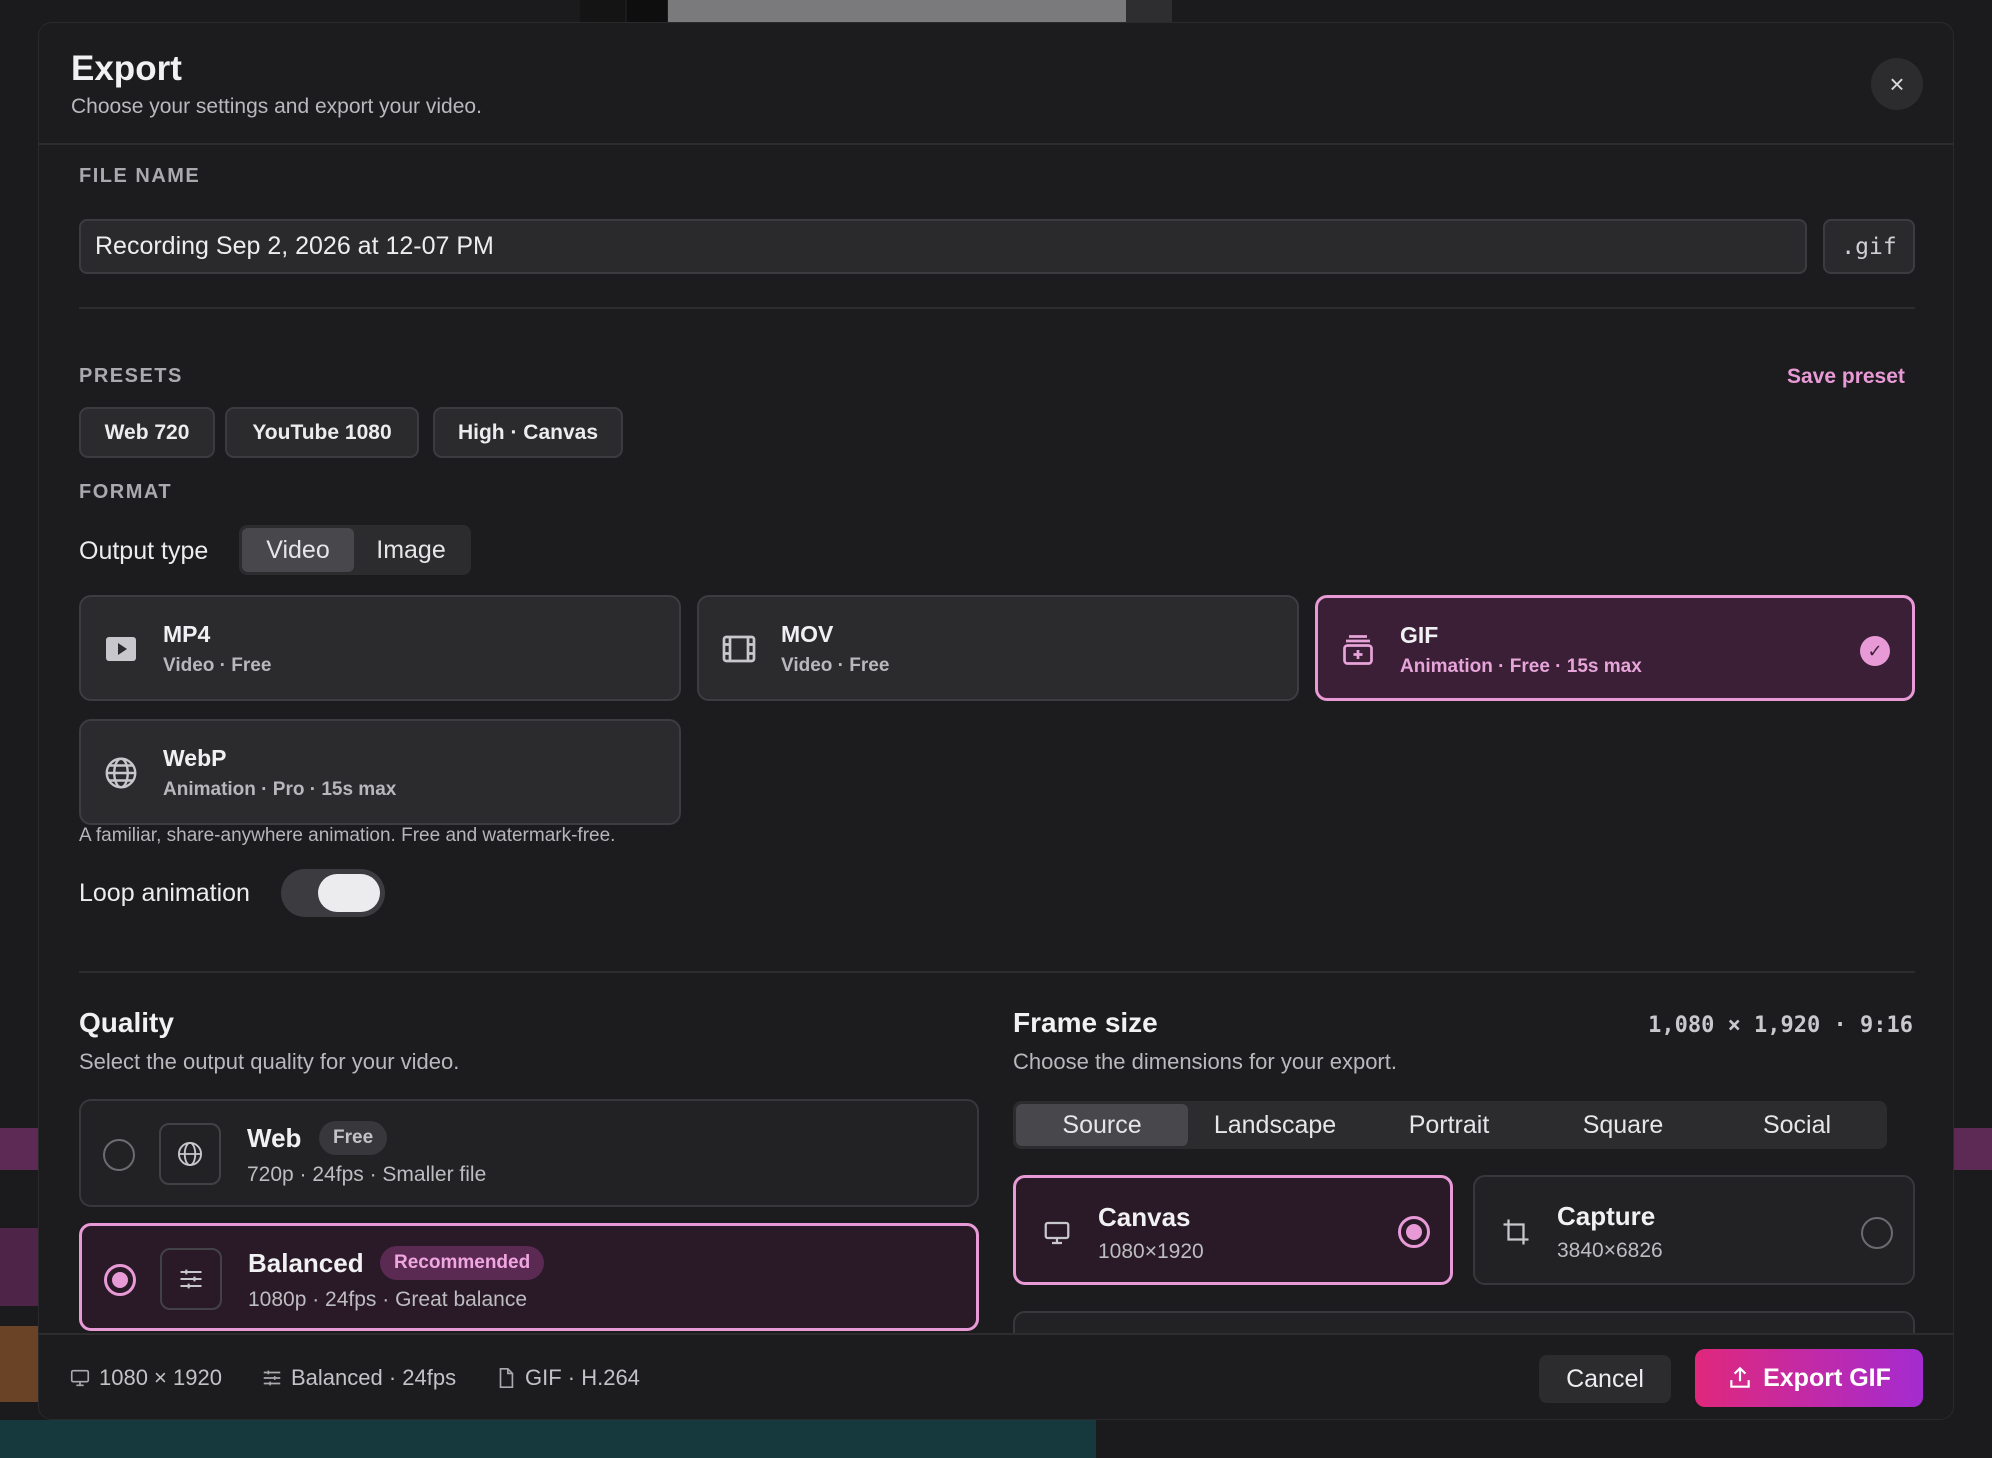 The width and height of the screenshot is (1992, 1458). I want to click on format-name: MP4, so click(187, 634).